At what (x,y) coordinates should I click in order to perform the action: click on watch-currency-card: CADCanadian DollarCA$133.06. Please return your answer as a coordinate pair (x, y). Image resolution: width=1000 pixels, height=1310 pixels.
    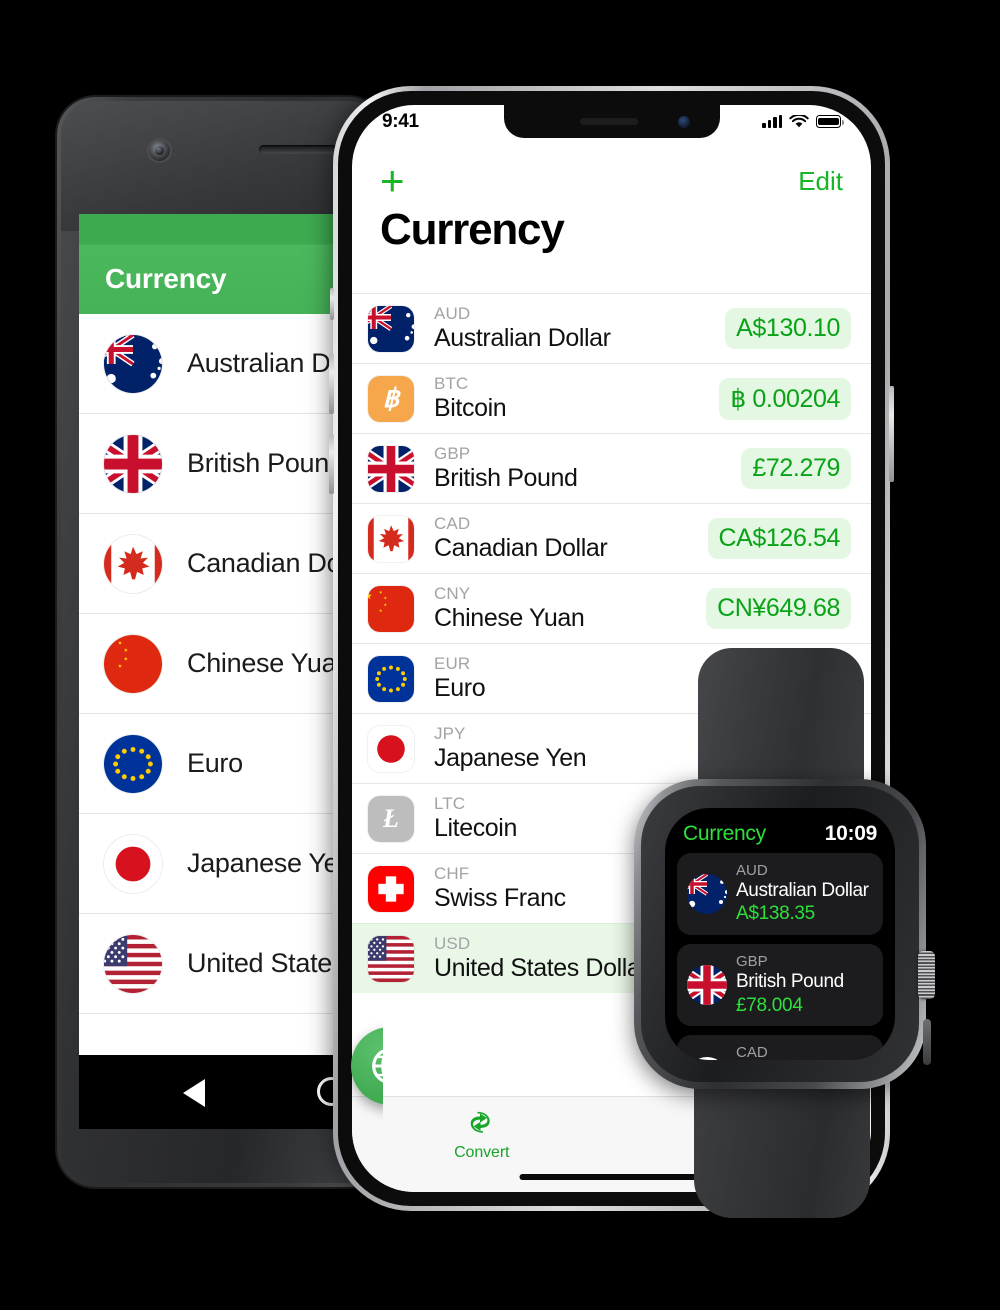
    Looking at the image, I should click on (780, 1047).